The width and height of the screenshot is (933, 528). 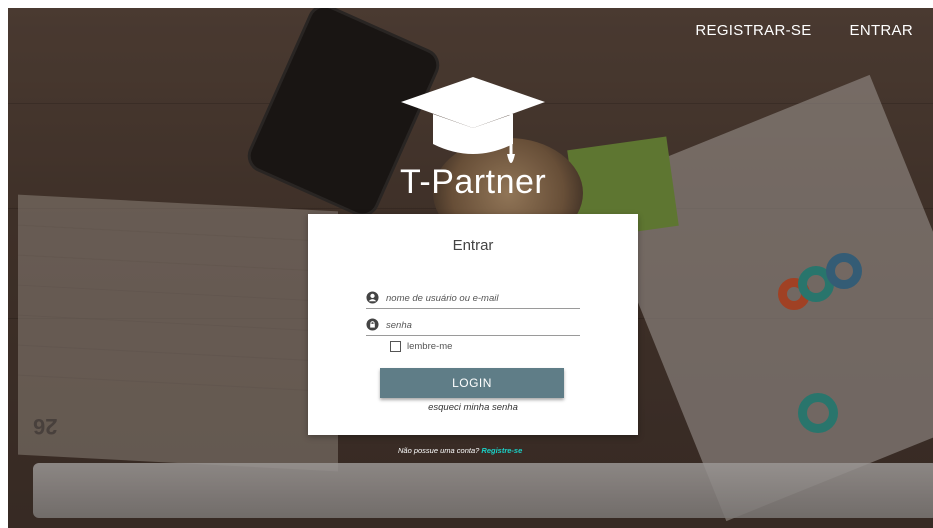 I want to click on password-field, so click(x=473, y=326).